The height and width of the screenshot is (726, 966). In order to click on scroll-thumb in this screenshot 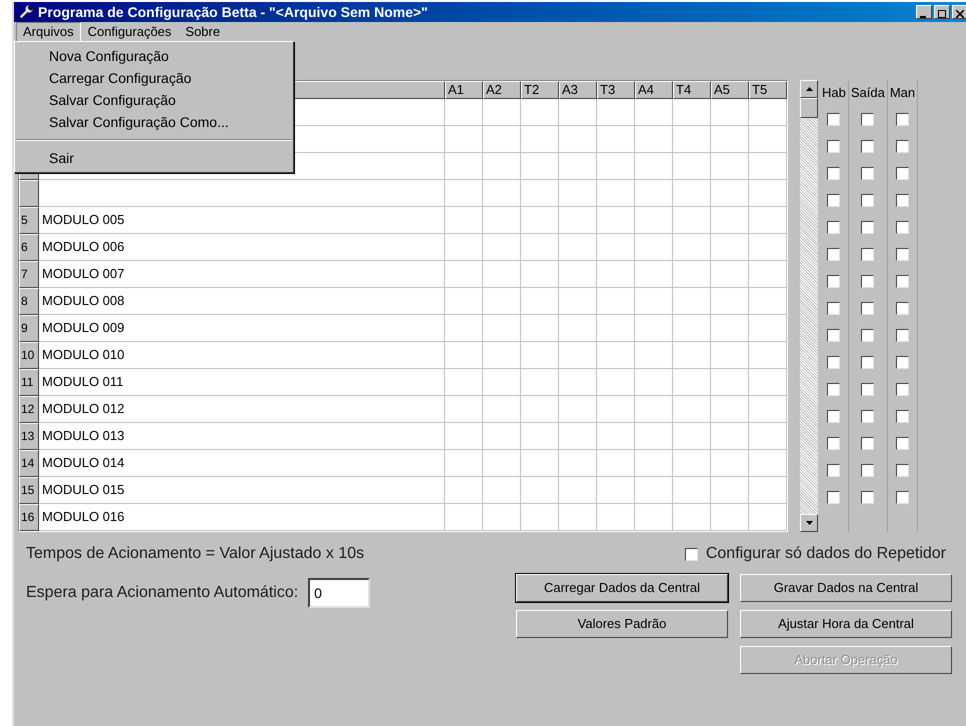, I will do `click(809, 108)`.